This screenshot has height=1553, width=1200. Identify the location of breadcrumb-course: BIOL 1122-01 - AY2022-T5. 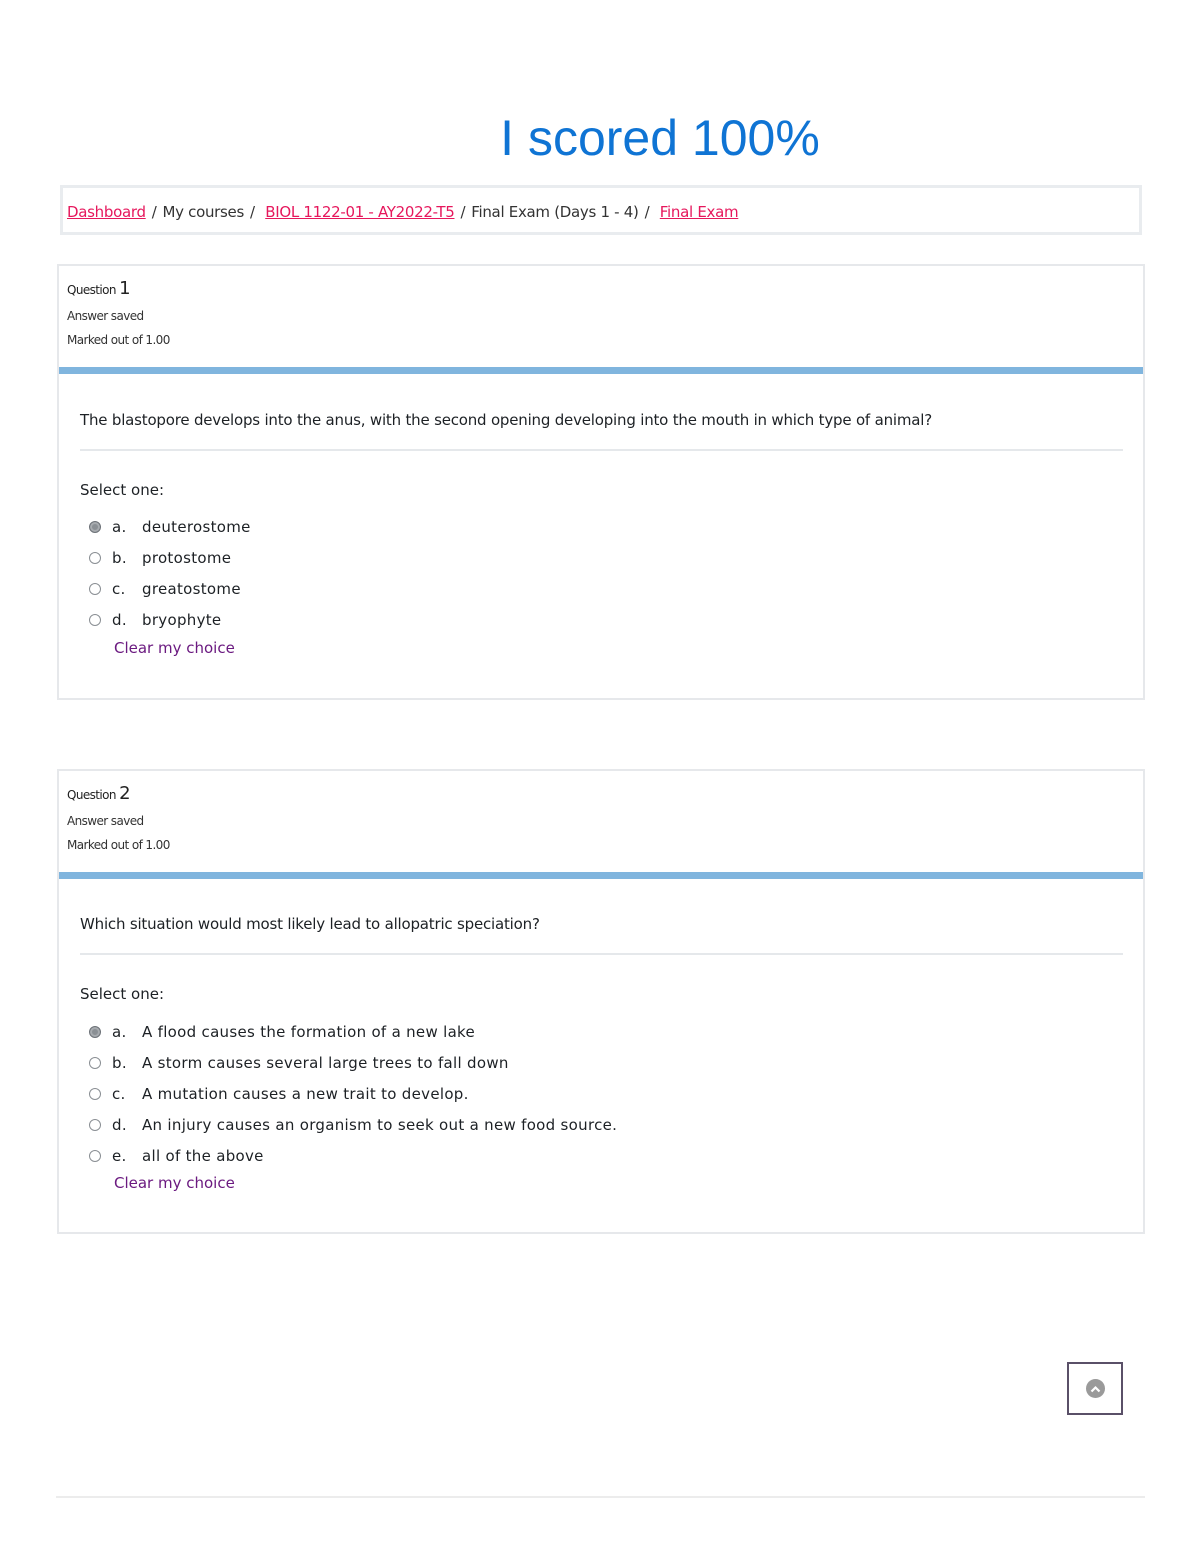
(360, 212).